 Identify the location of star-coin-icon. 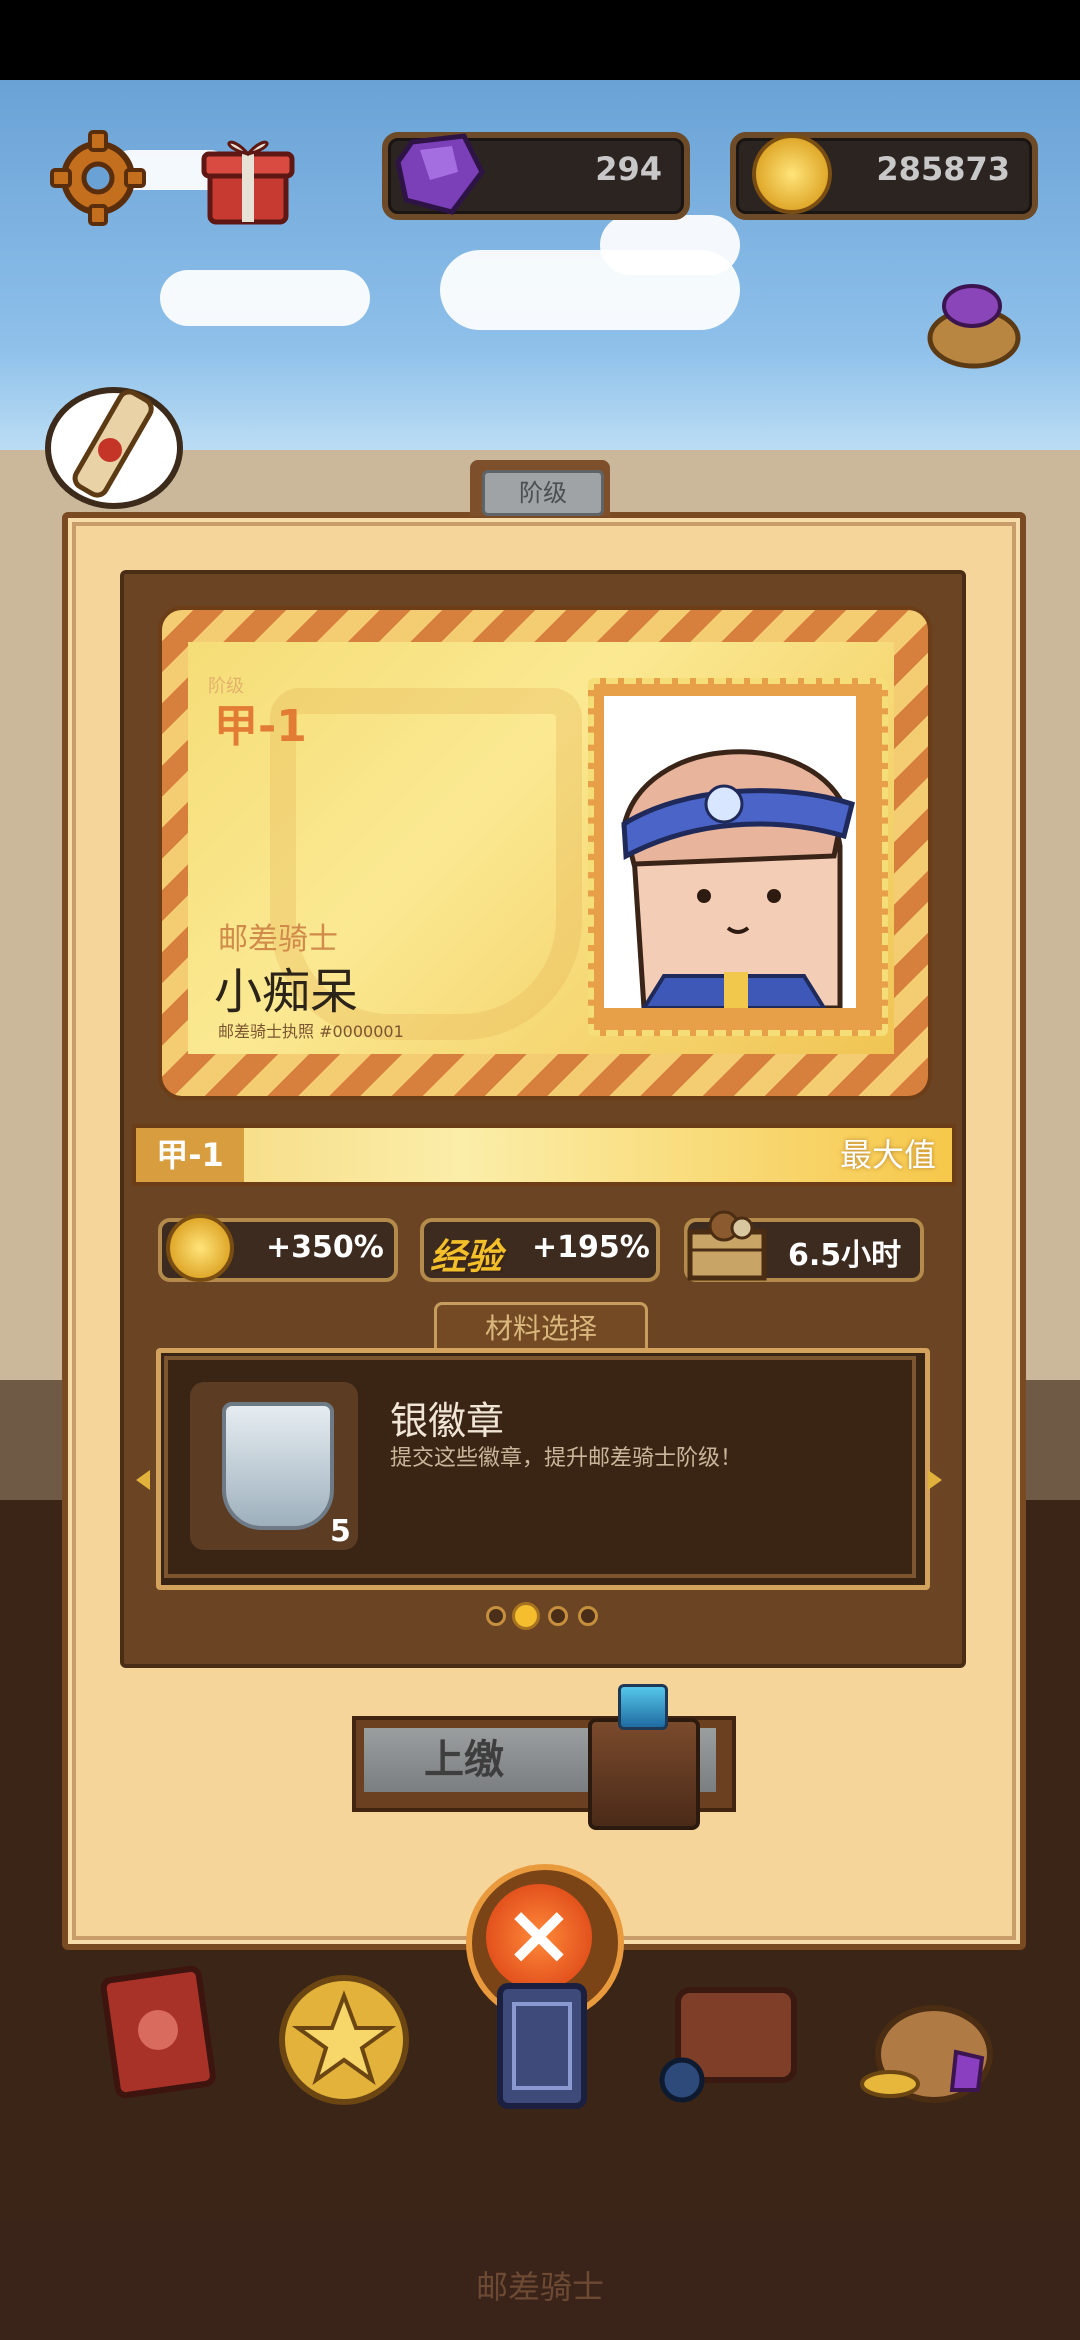
(344, 2040).